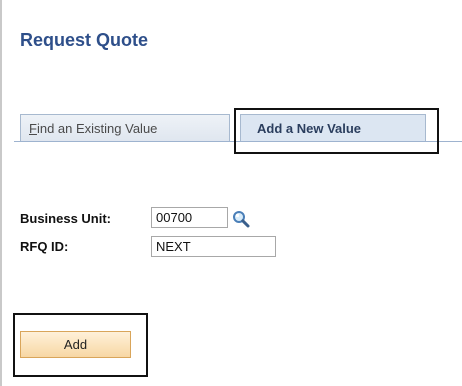 This screenshot has height=386, width=462. Describe the element at coordinates (75, 344) in the screenshot. I see `add-button: Add` at that location.